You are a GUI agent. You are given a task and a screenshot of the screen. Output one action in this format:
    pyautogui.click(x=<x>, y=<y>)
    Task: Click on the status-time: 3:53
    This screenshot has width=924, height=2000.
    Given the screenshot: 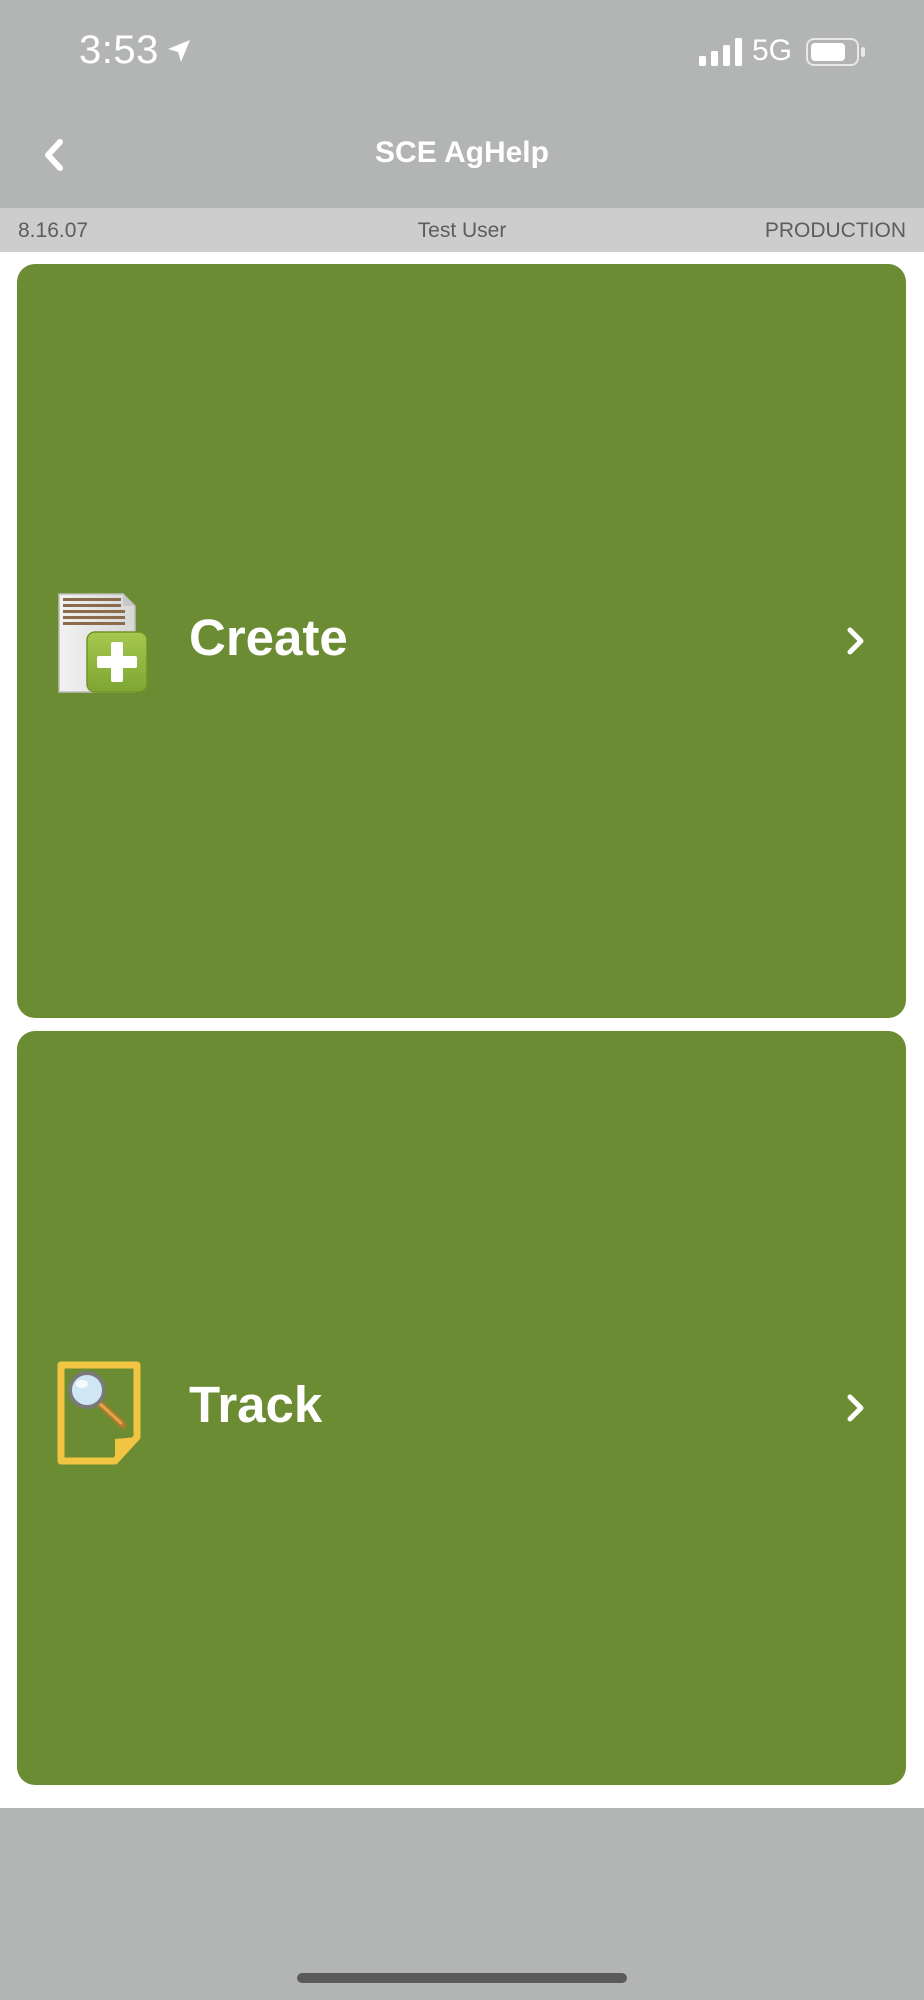 What is the action you would take?
    pyautogui.click(x=119, y=50)
    